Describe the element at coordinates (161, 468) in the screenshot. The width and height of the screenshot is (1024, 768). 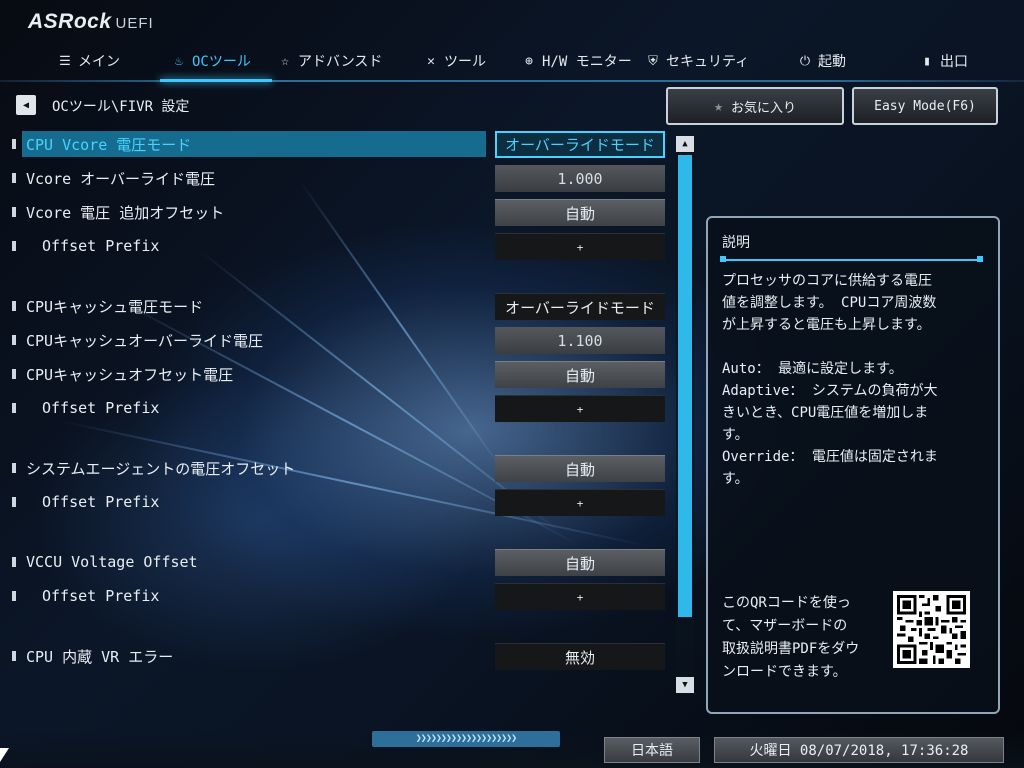
I see `setting-label: システムエージェントの電圧オフセット` at that location.